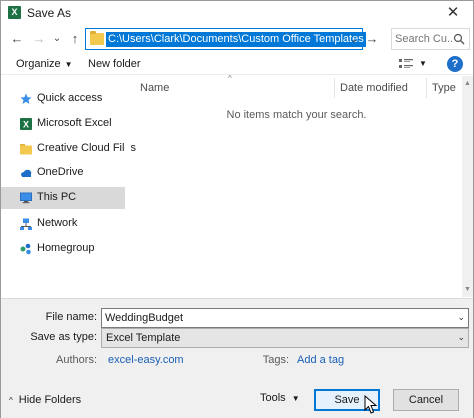 The image size is (474, 418). What do you see at coordinates (143, 338) in the screenshot?
I see `save-as-type-value: Excel Template` at bounding box center [143, 338].